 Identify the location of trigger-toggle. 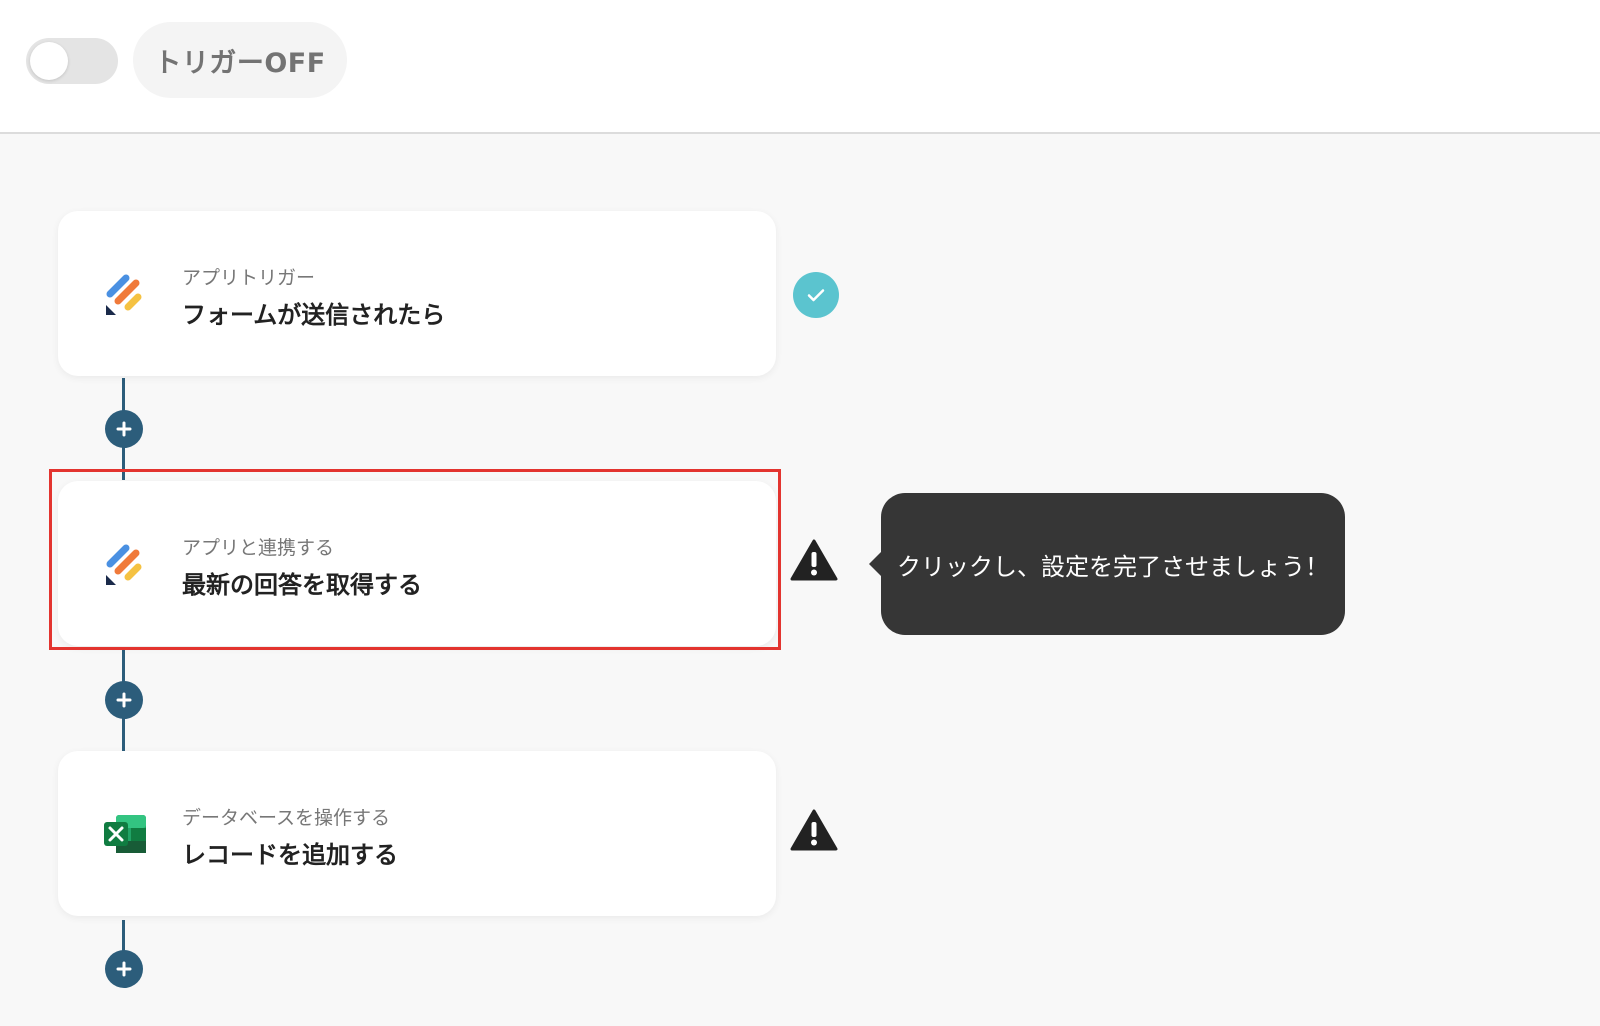
(72, 61).